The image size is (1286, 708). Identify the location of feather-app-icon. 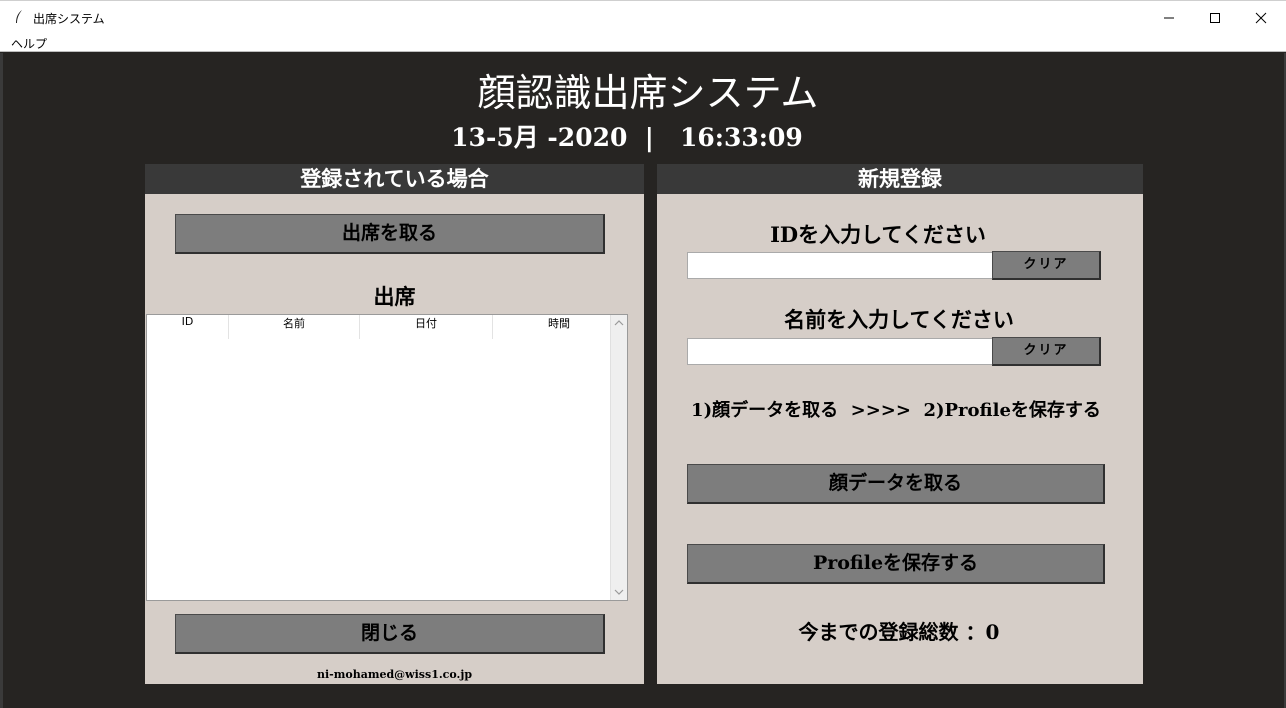
(19, 16).